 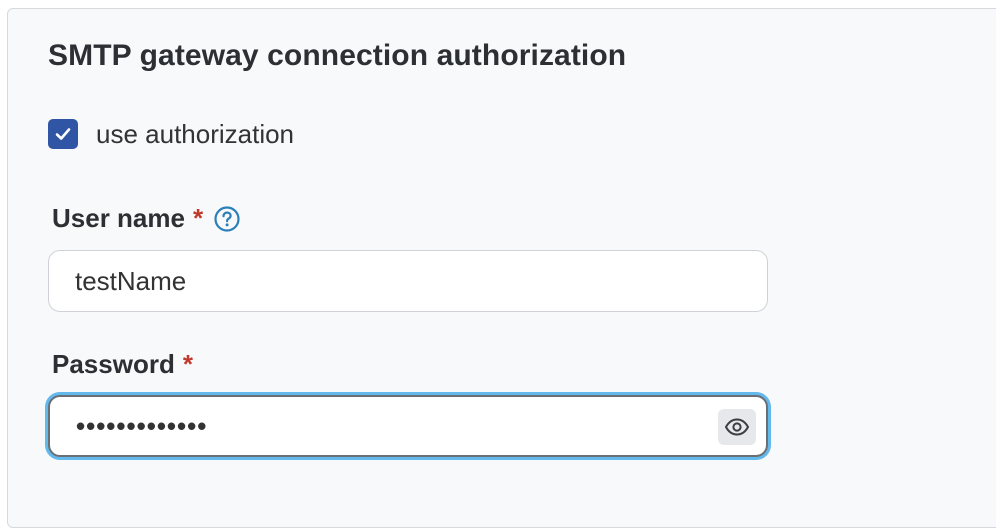 What do you see at coordinates (408, 281) in the screenshot?
I see `username-field: testName` at bounding box center [408, 281].